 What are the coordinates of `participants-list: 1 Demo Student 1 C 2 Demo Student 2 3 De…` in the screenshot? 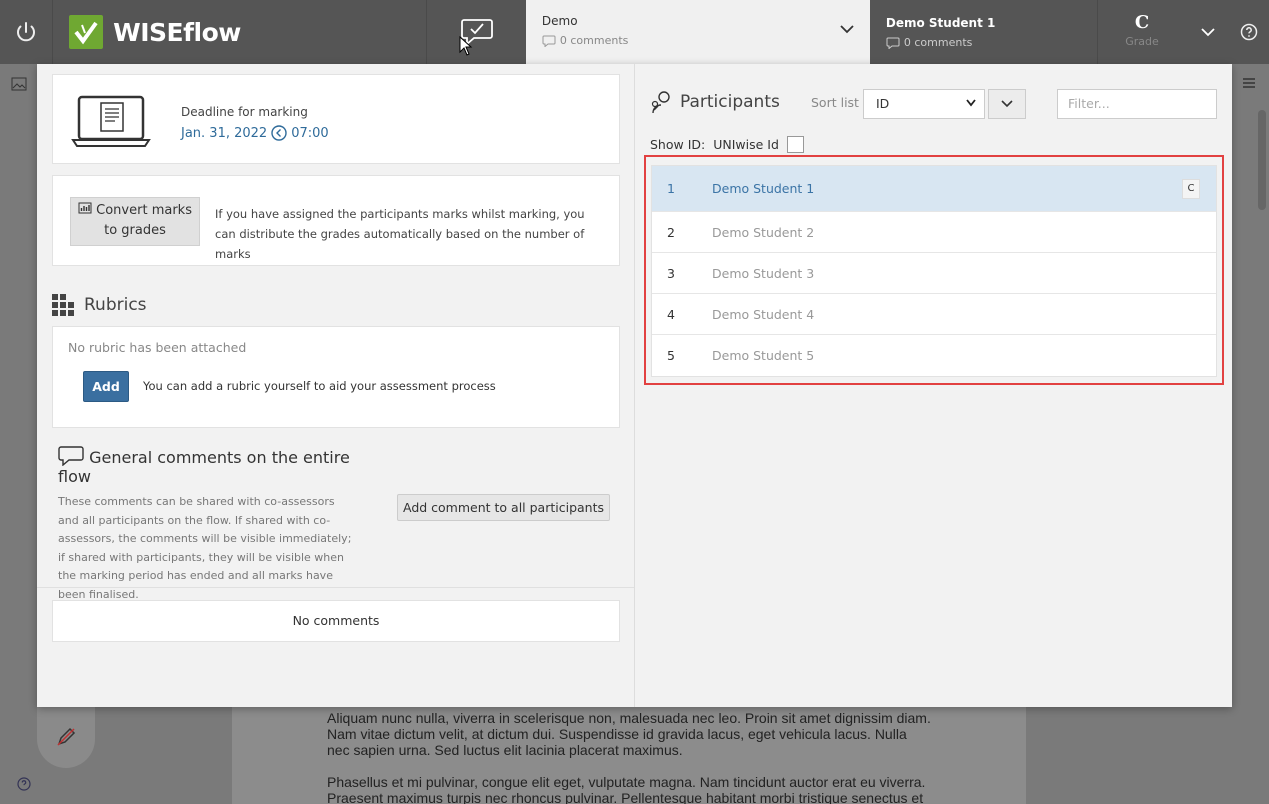 It's located at (934, 271).